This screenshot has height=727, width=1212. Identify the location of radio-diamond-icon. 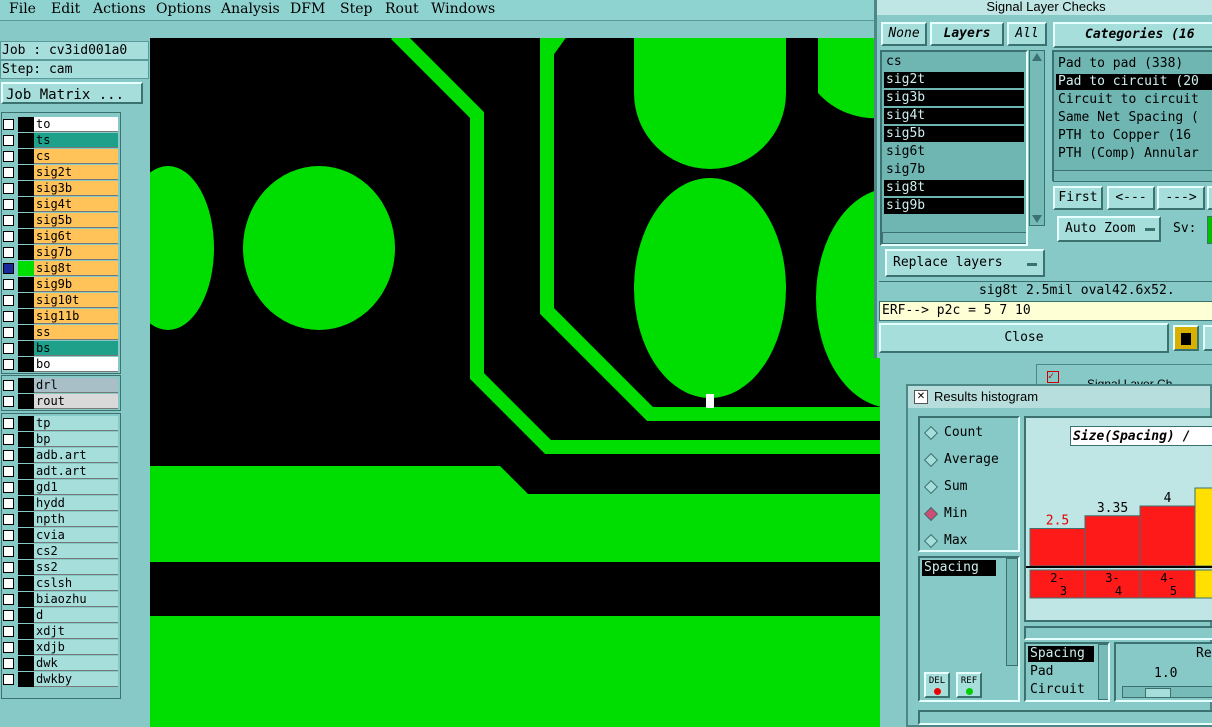
(931, 541).